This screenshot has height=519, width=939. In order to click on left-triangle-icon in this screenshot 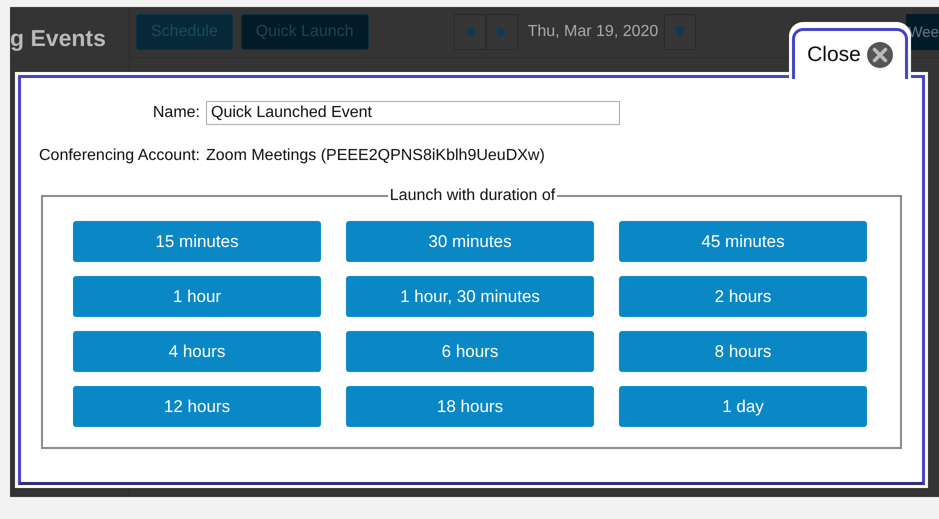, I will do `click(469, 32)`.